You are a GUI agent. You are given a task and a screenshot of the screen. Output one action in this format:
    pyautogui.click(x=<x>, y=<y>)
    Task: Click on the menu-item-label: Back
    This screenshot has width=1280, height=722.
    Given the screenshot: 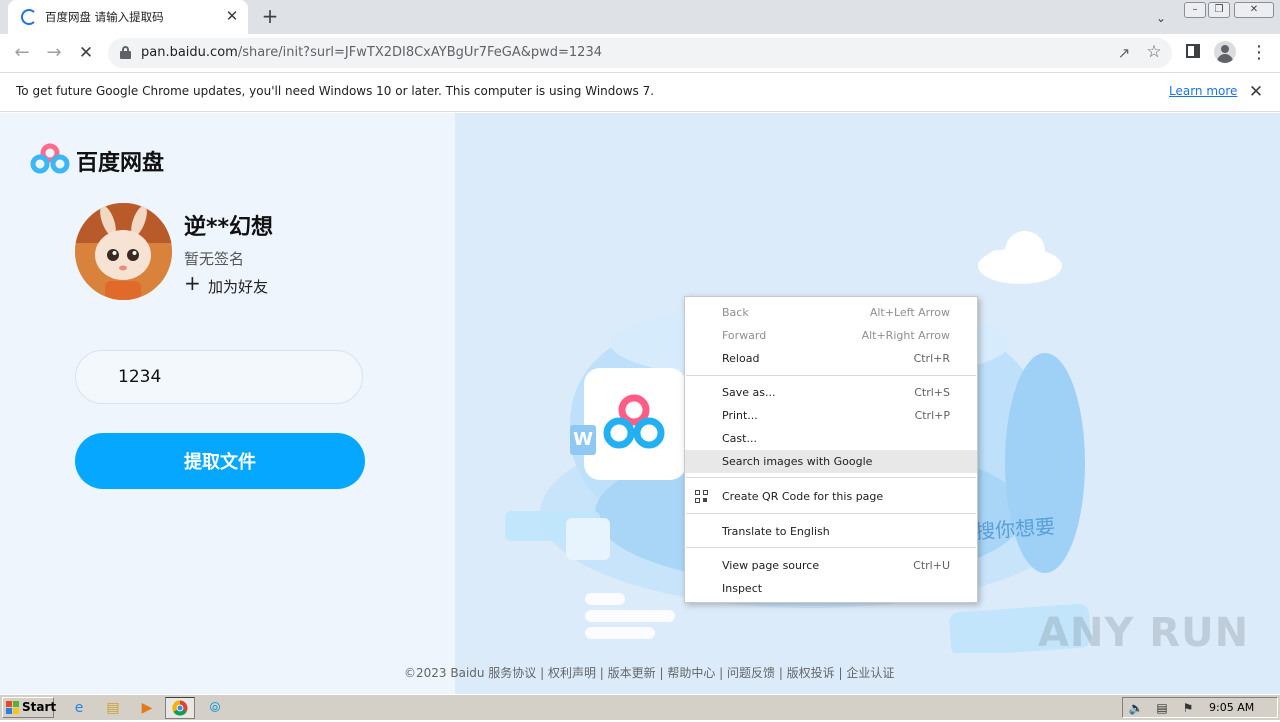 What is the action you would take?
    pyautogui.click(x=735, y=312)
    